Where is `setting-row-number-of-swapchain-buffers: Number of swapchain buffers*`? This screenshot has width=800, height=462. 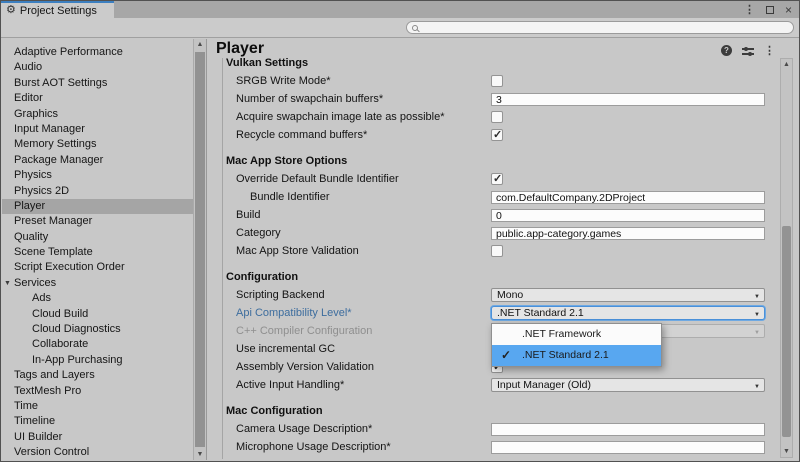 setting-row-number-of-swapchain-buffers: Number of swapchain buffers* is located at coordinates (500, 99).